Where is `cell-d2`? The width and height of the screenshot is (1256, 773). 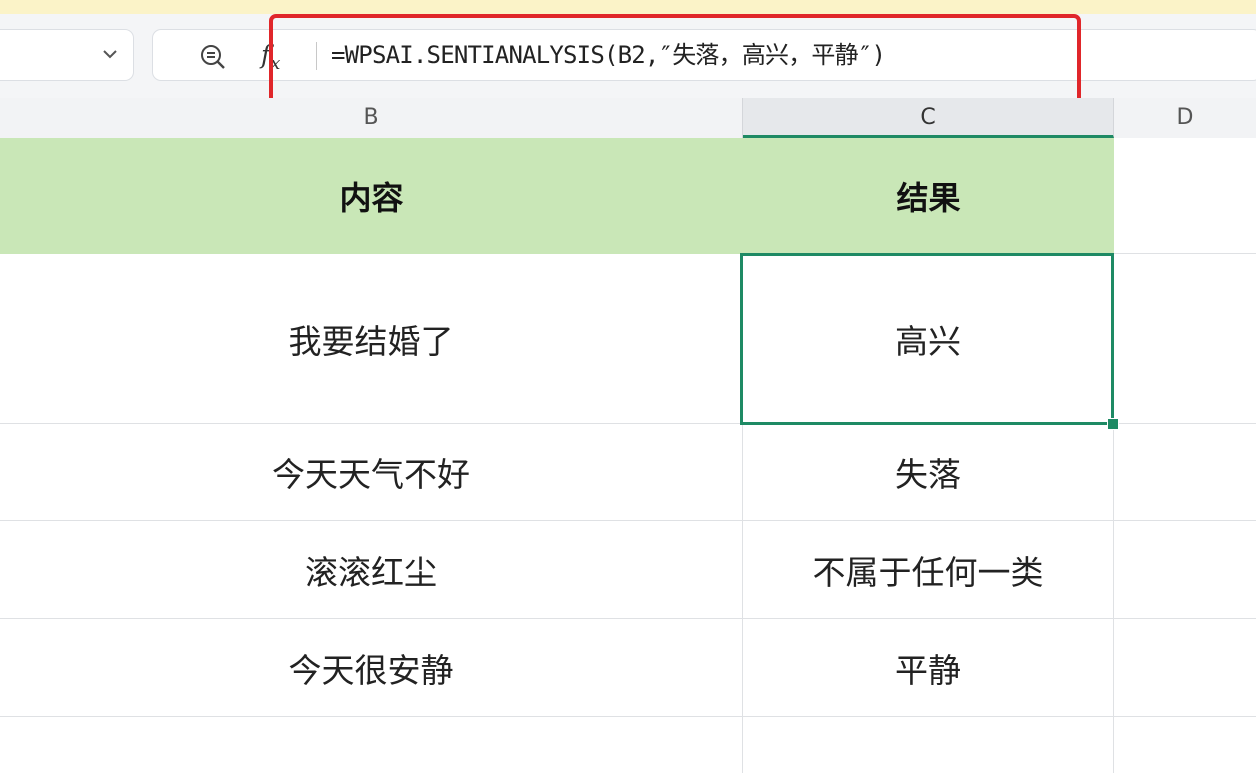
cell-d2 is located at coordinates (1185, 339).